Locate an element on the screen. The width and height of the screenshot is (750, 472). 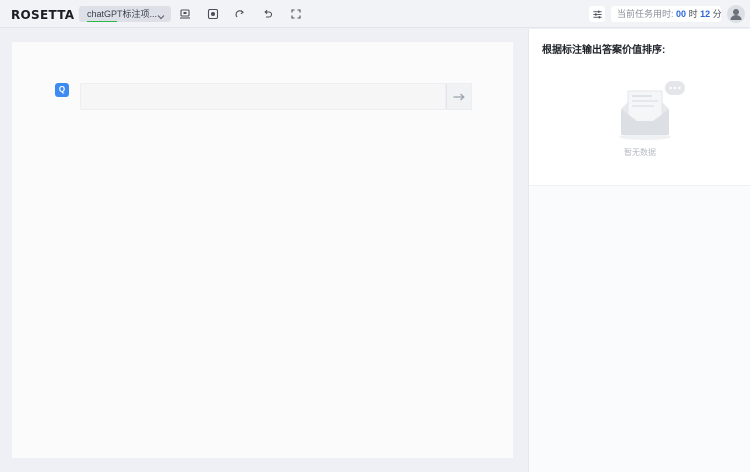
question-input is located at coordinates (263, 96).